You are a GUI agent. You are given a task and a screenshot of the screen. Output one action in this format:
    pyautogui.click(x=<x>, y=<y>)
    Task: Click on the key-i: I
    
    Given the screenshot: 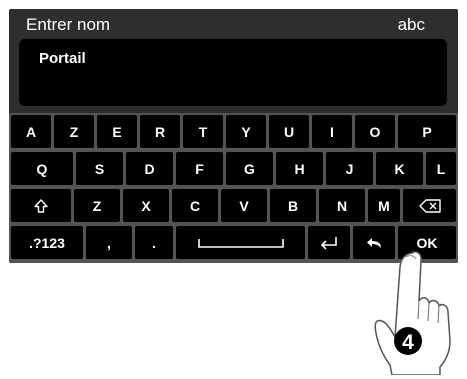 What is the action you would take?
    pyautogui.click(x=332, y=131)
    